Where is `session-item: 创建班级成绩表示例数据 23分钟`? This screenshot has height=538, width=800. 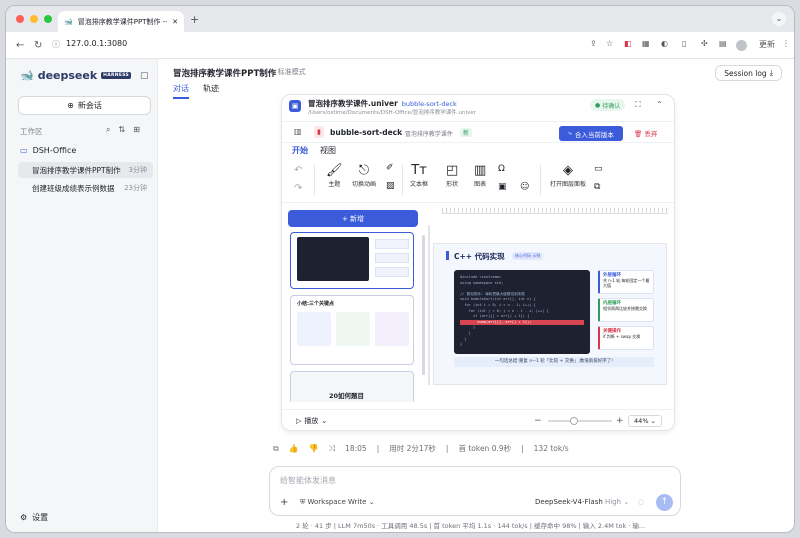 session-item: 创建班级成绩表示例数据 23分钟 is located at coordinates (85, 188).